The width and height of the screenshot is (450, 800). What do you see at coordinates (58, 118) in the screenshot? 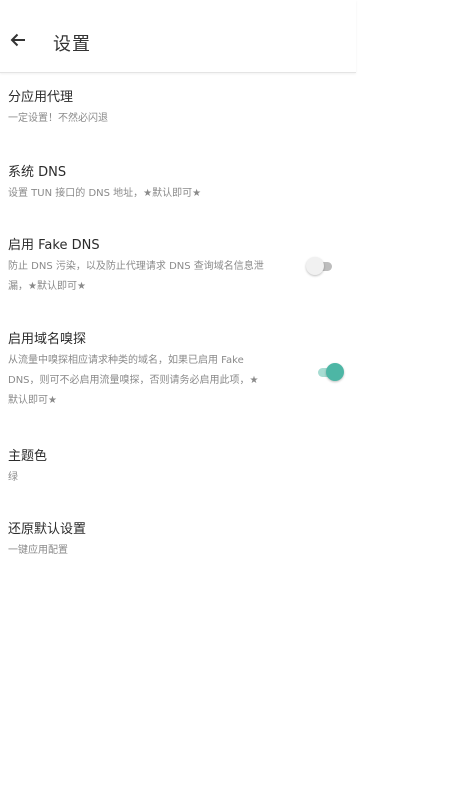
I see `setting-summary-line: 一定设置！不然必闪退` at bounding box center [58, 118].